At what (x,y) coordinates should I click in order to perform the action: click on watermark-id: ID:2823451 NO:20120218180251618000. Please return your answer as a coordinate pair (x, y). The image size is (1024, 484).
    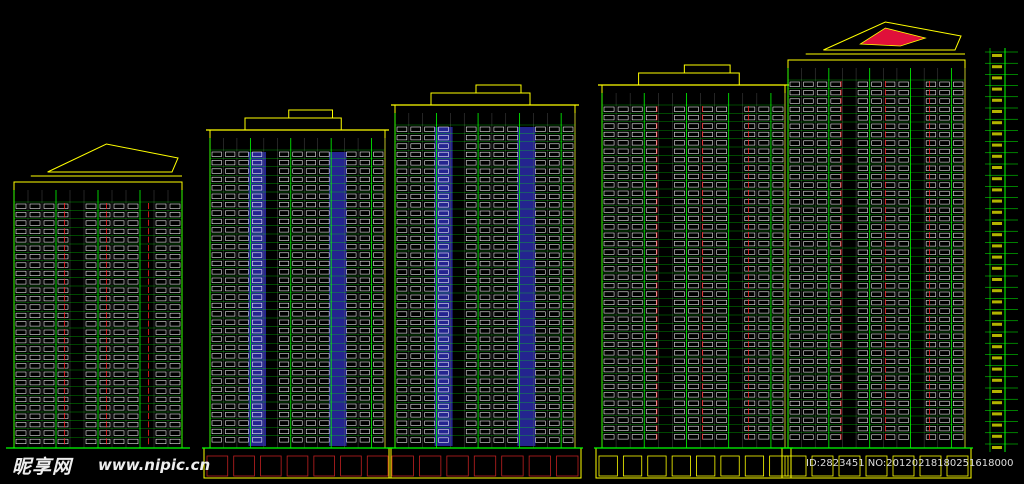
    Looking at the image, I should click on (910, 463).